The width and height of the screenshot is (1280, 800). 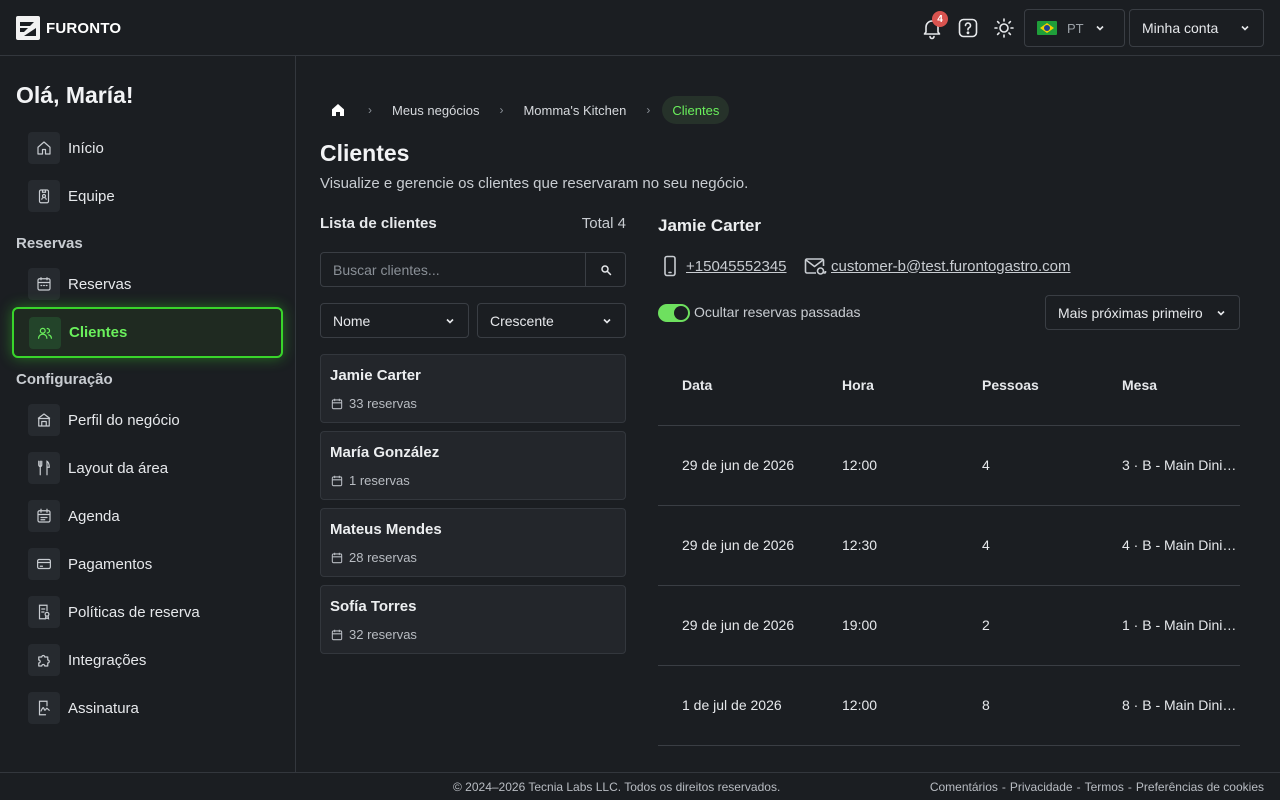 I want to click on breadcrumb-current: Clientes, so click(x=696, y=110).